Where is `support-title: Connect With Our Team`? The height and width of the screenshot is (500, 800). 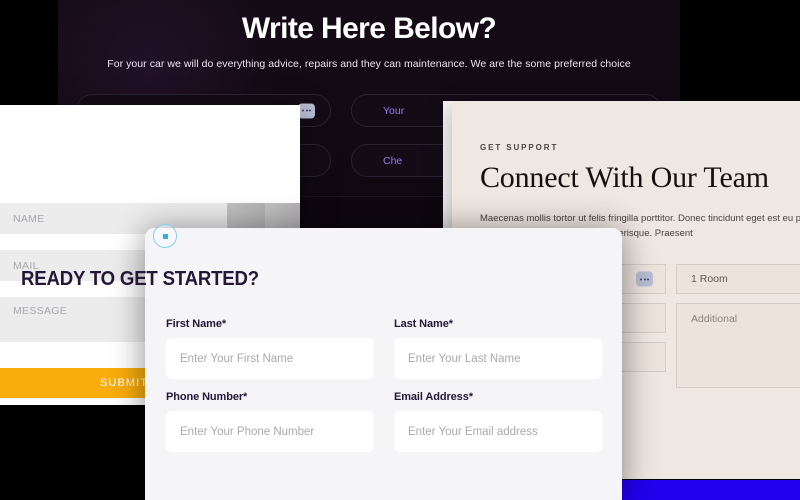
support-title: Connect With Our Team is located at coordinates (624, 177).